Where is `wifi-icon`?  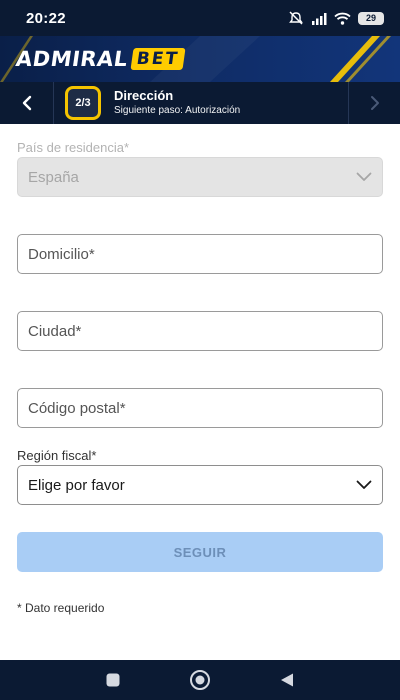 wifi-icon is located at coordinates (342, 18).